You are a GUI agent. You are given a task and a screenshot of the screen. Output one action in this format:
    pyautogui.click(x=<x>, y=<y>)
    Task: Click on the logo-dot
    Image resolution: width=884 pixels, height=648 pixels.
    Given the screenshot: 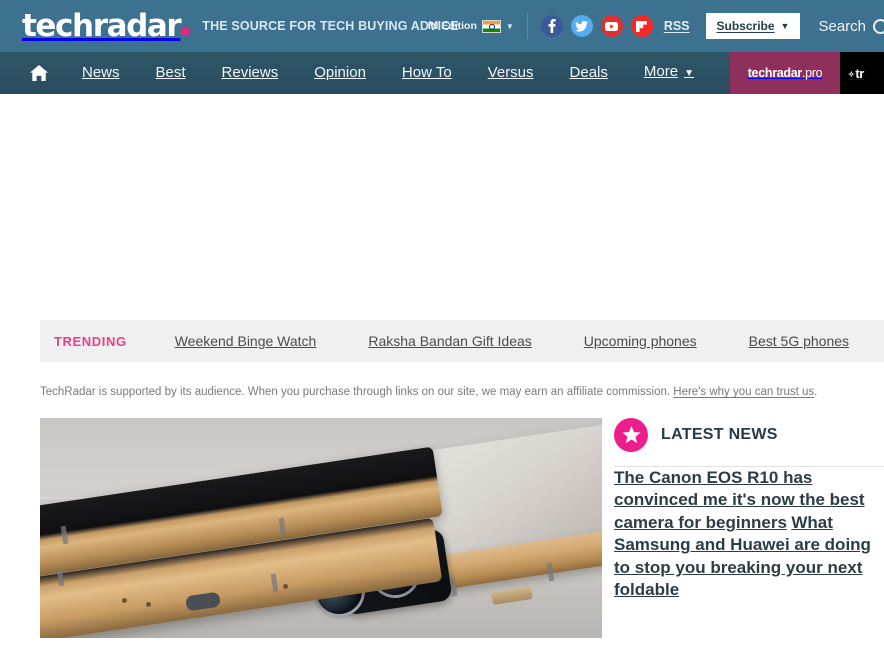 What is the action you would take?
    pyautogui.click(x=186, y=31)
    